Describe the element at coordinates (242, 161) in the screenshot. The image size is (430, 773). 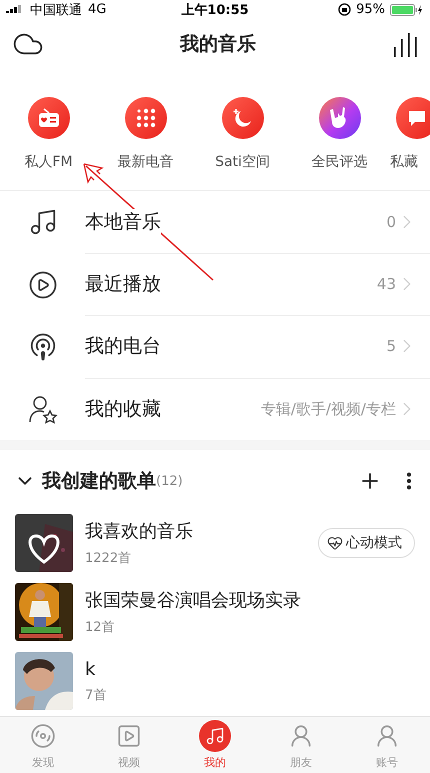
I see `shortcut-label: Sati空间` at that location.